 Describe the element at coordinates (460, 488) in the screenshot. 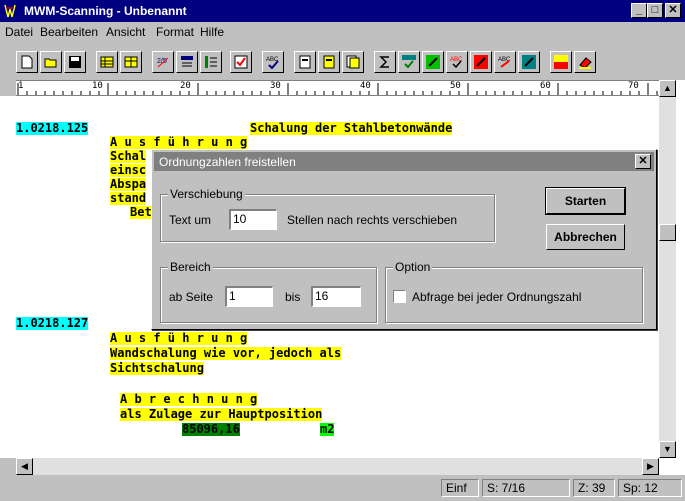

I see `status-mode: Einf` at that location.